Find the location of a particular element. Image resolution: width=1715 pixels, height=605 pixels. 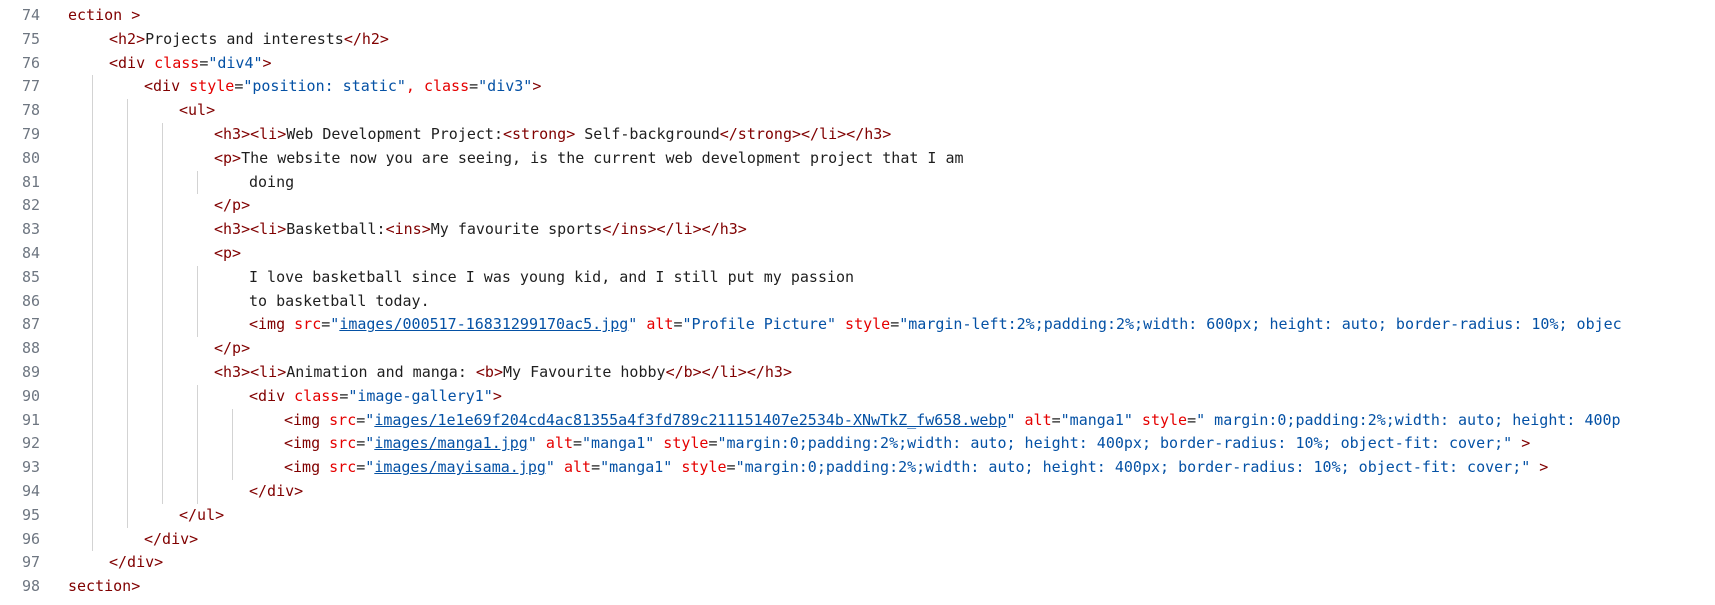

code-token: Projects and interests is located at coordinates (244, 38).